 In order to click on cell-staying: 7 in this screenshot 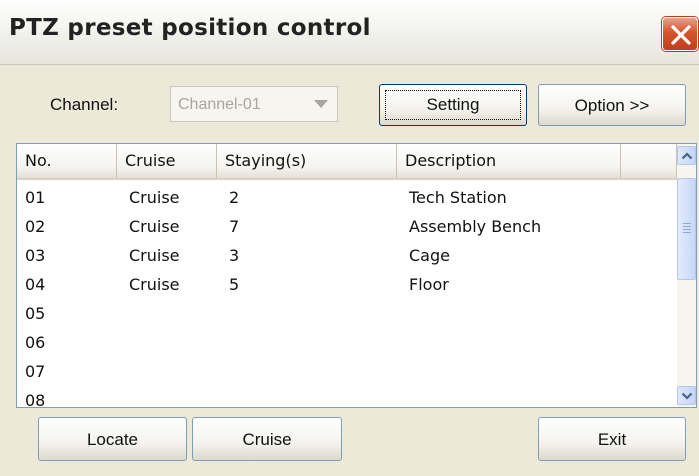, I will do `click(234, 226)`.